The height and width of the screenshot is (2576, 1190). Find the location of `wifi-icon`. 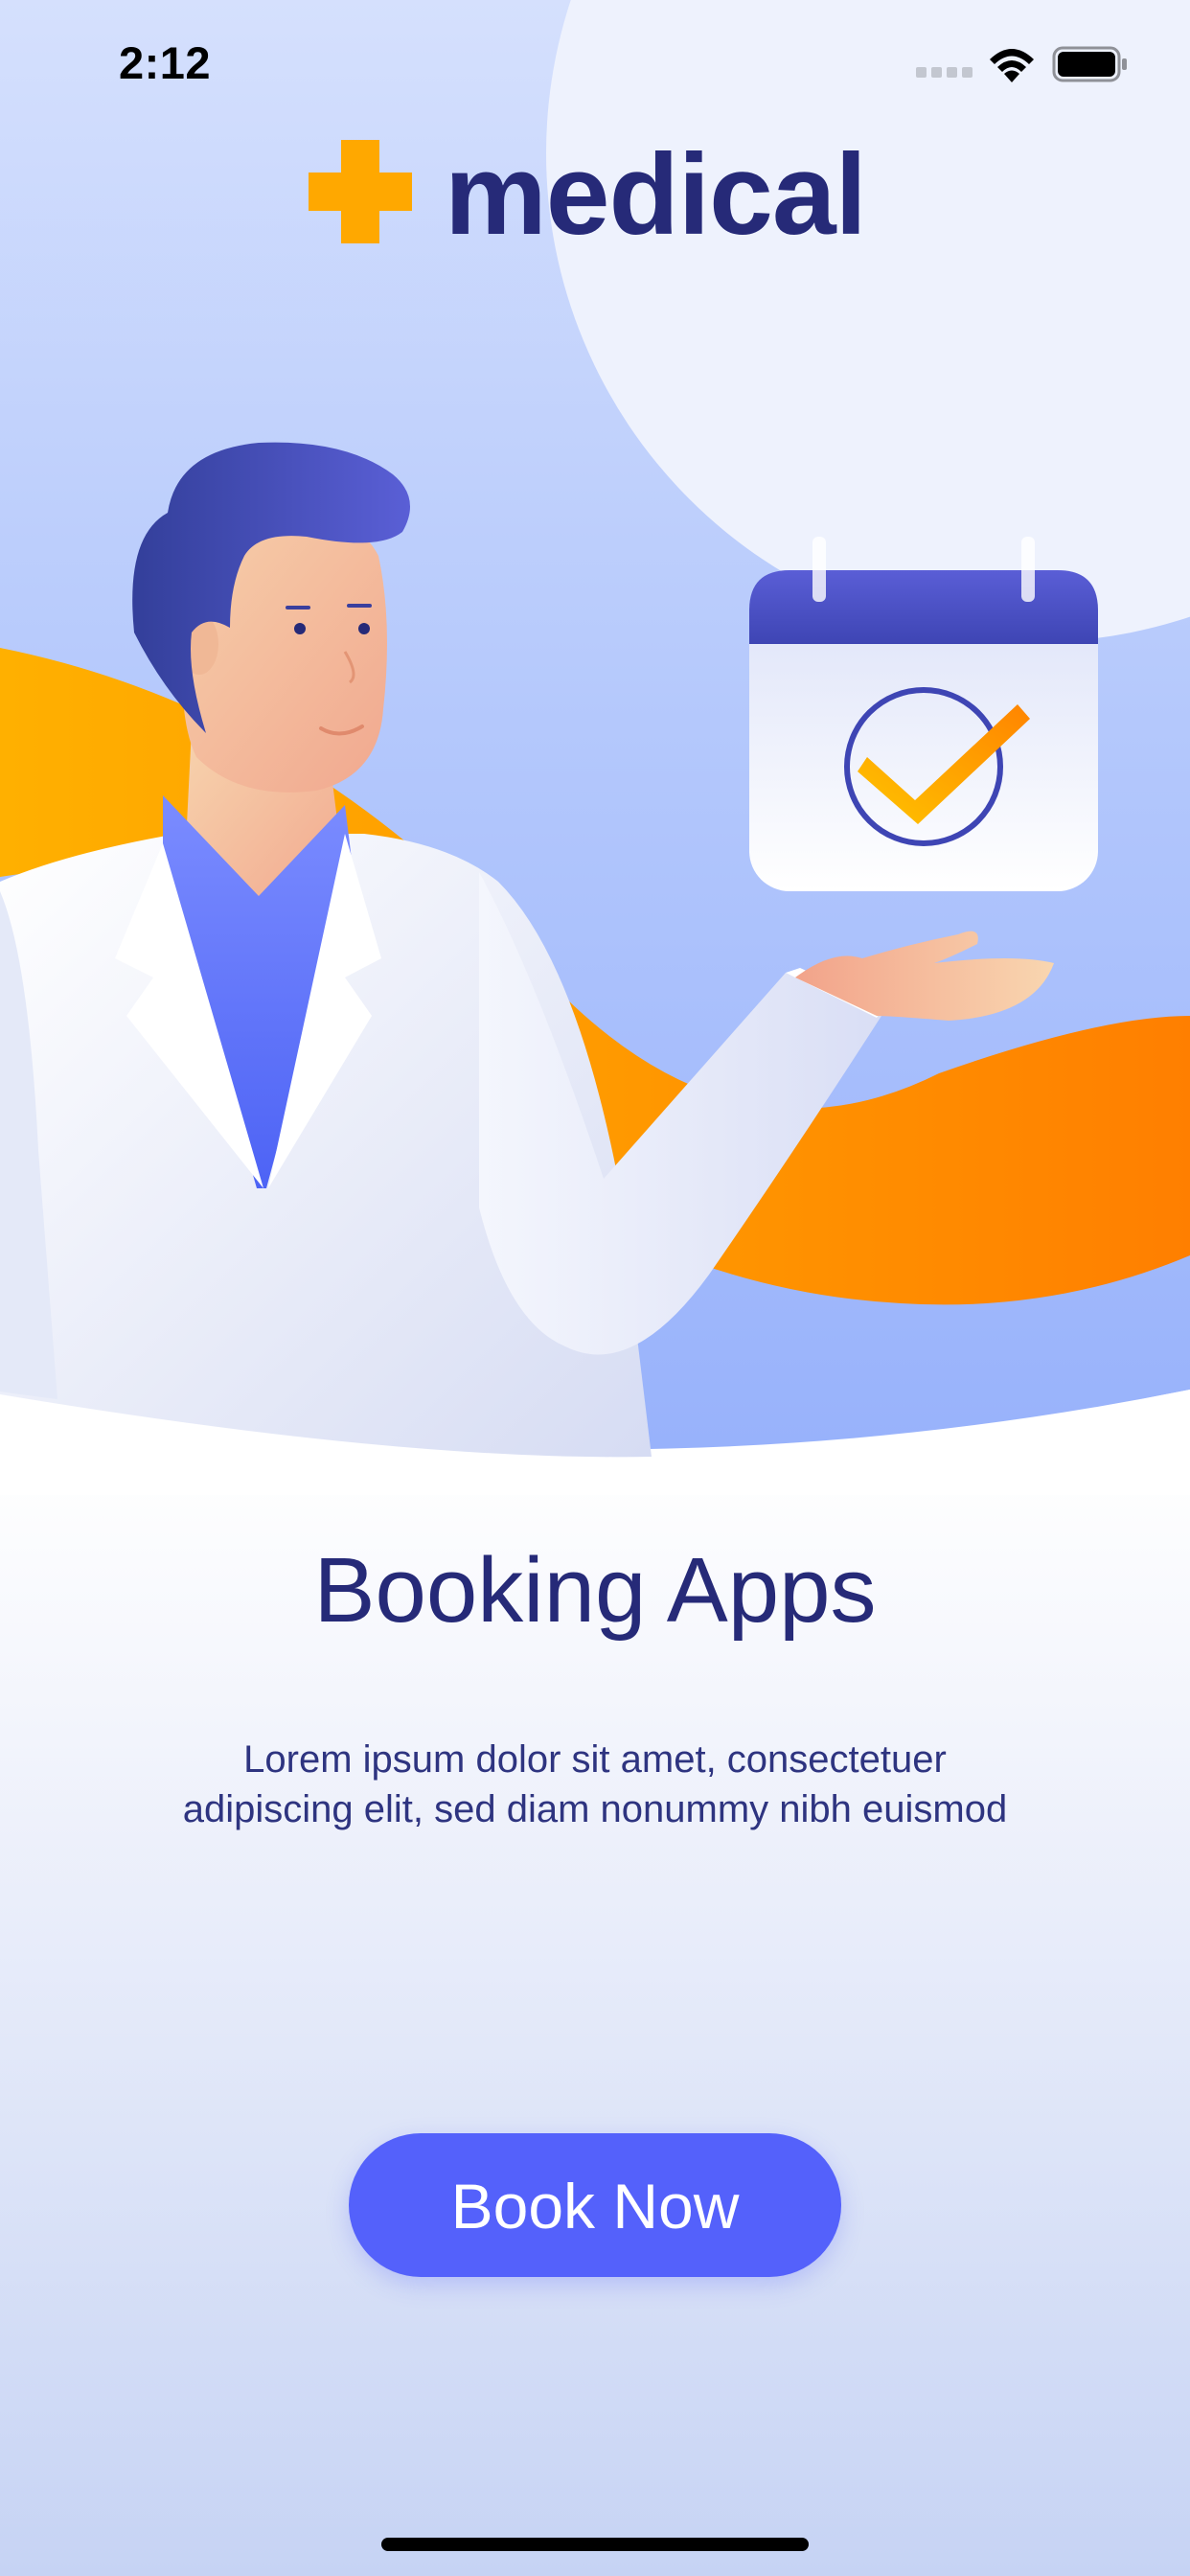

wifi-icon is located at coordinates (1012, 65).